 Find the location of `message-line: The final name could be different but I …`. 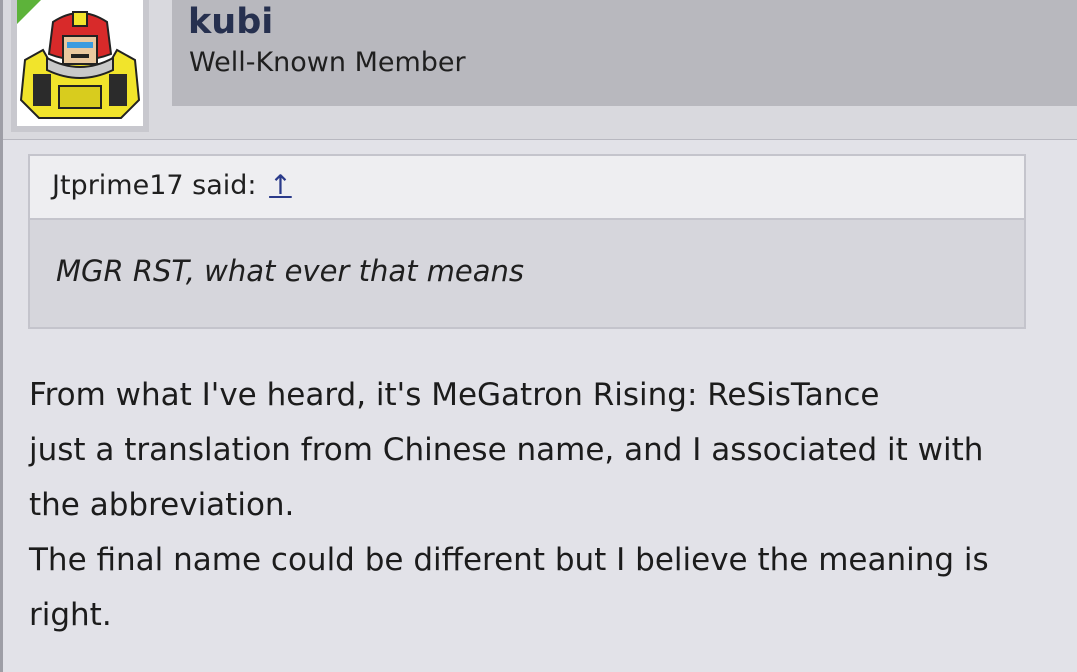

message-line: The final name could be different but I … is located at coordinates (509, 560).